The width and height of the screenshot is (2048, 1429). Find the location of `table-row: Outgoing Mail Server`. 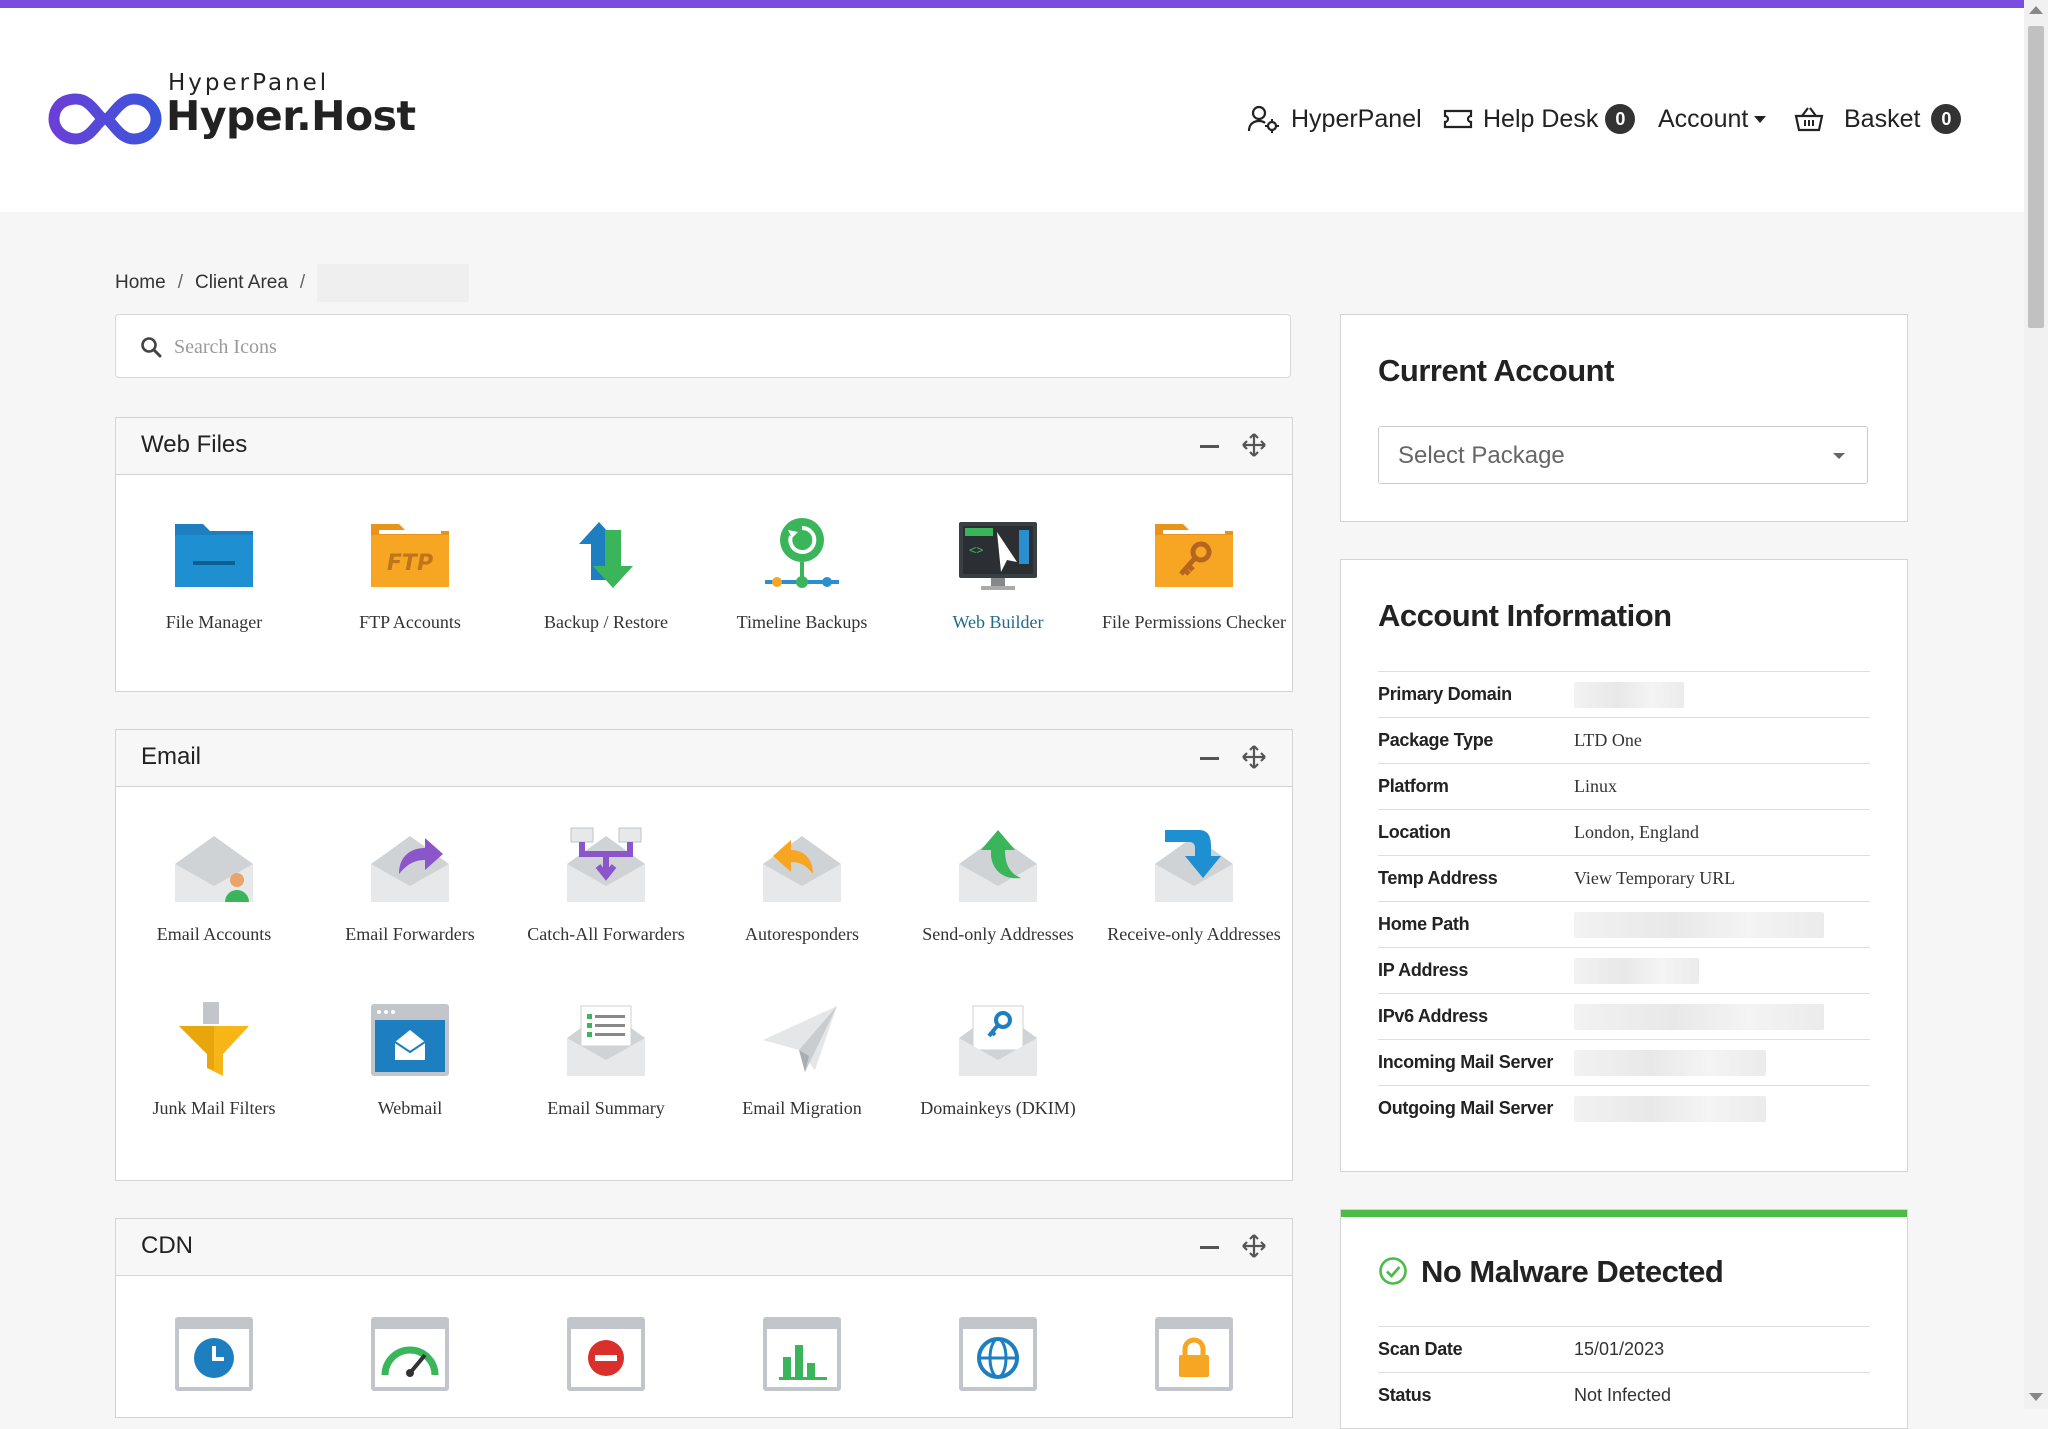

table-row: Outgoing Mail Server is located at coordinates (1624, 1108).